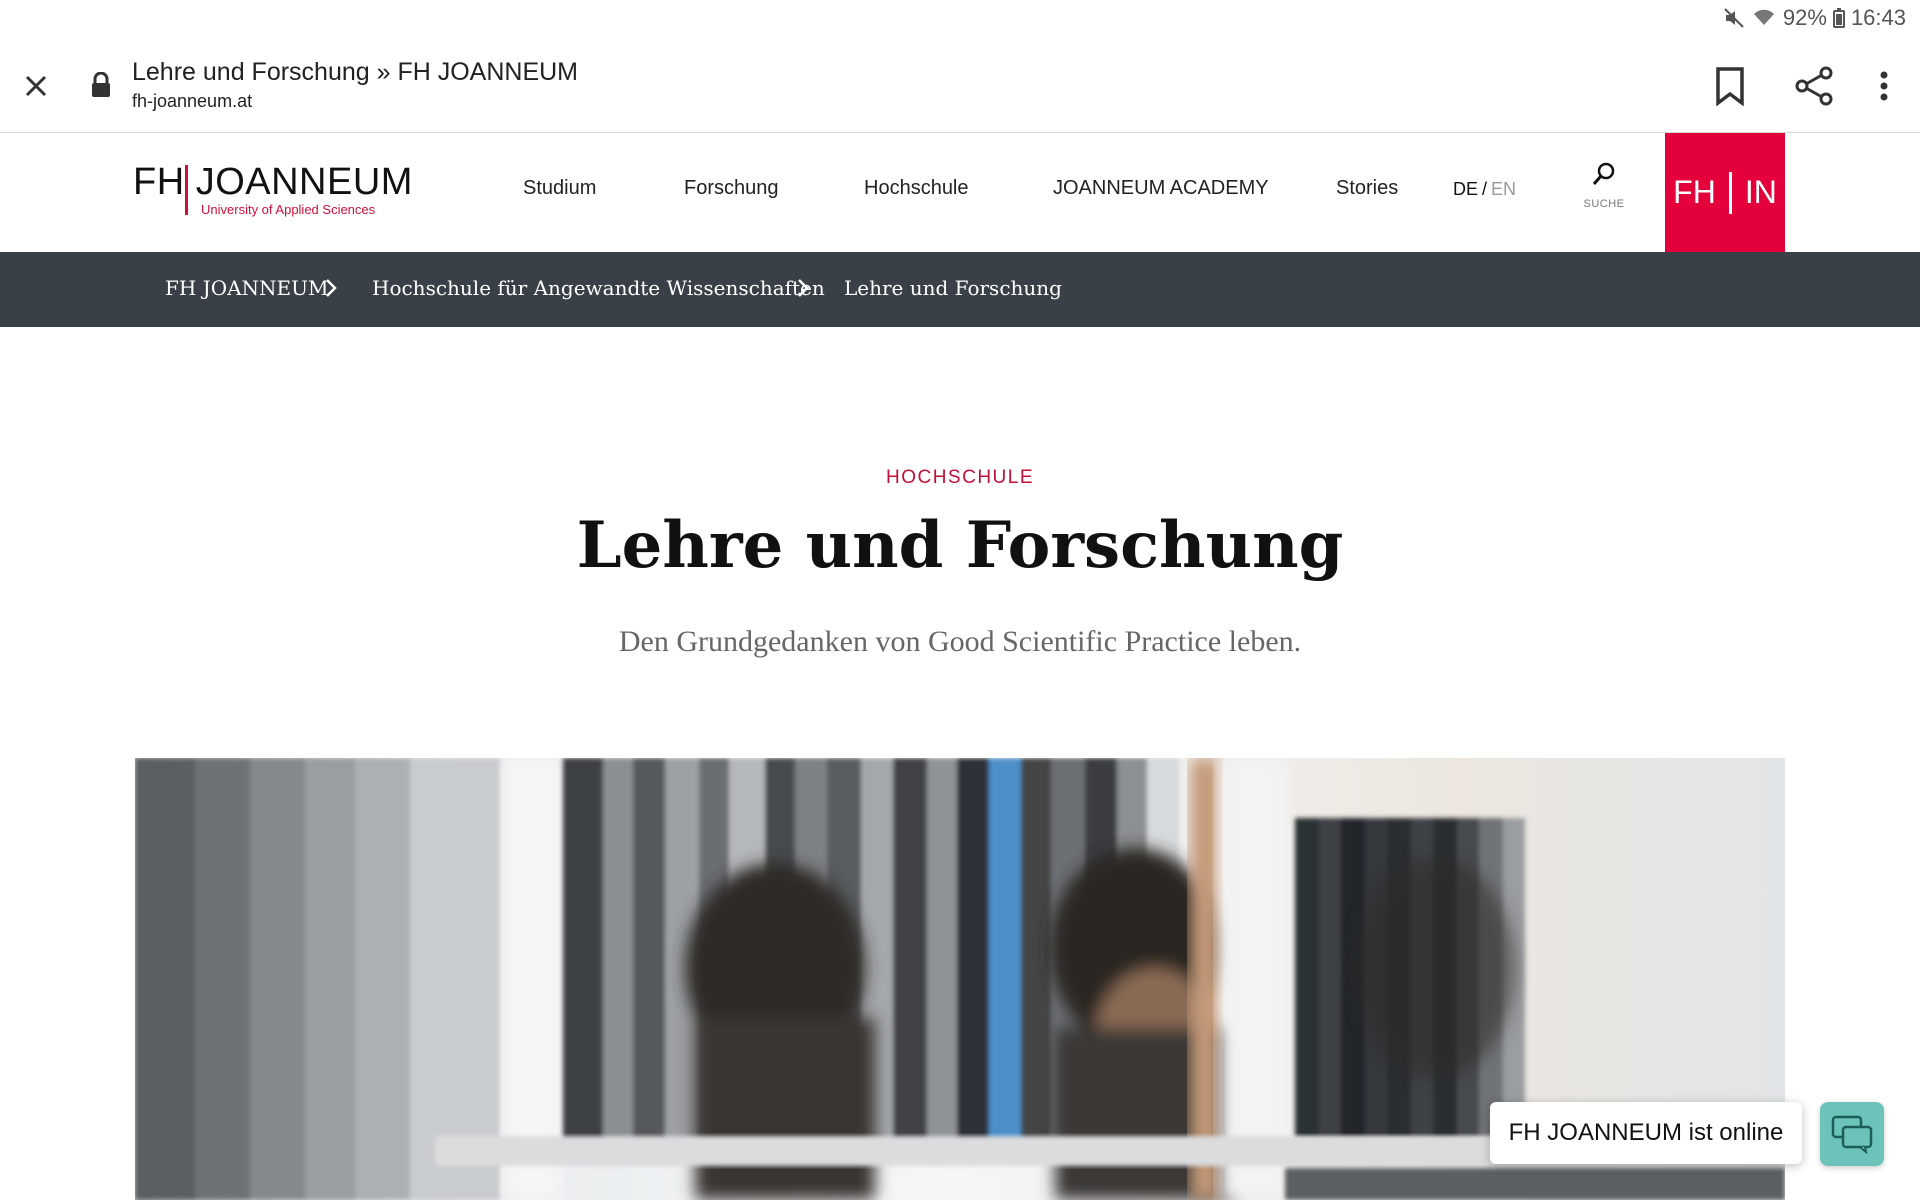 The width and height of the screenshot is (1920, 1200). I want to click on logo-divider, so click(186, 190).